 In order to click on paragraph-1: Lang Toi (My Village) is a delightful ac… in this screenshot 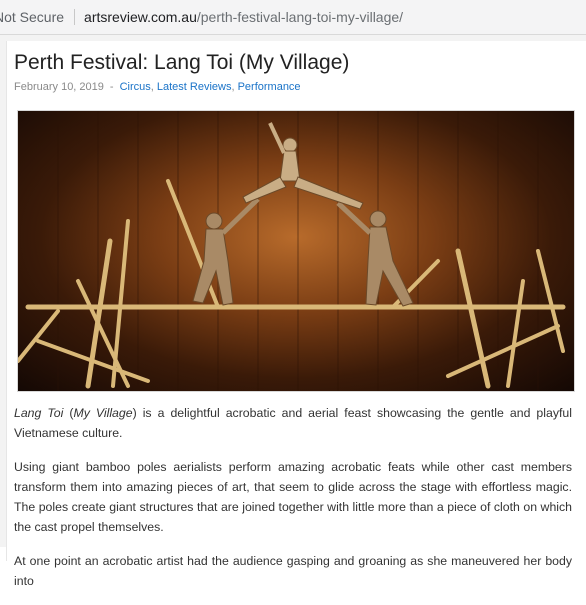, I will do `click(293, 423)`.